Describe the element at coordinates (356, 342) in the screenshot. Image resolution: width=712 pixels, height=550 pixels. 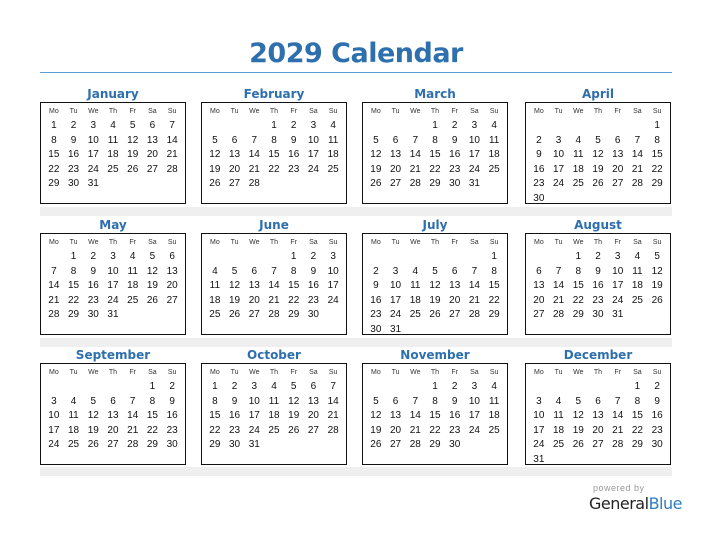
I see `row-band` at that location.